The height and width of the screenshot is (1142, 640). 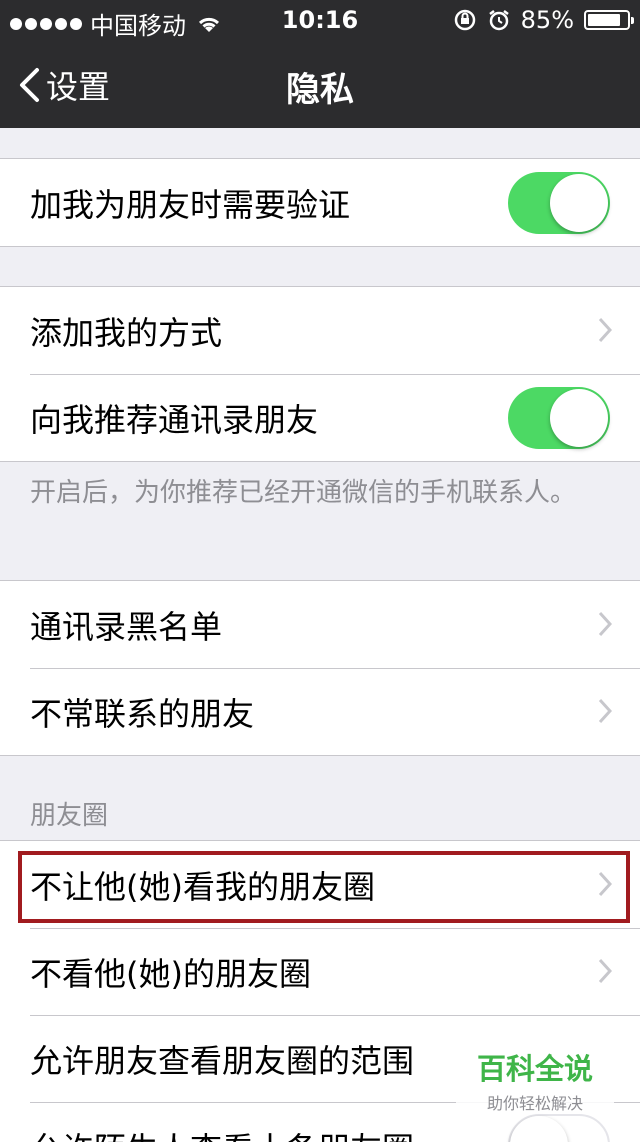 I want to click on alarm-icon, so click(x=498, y=20).